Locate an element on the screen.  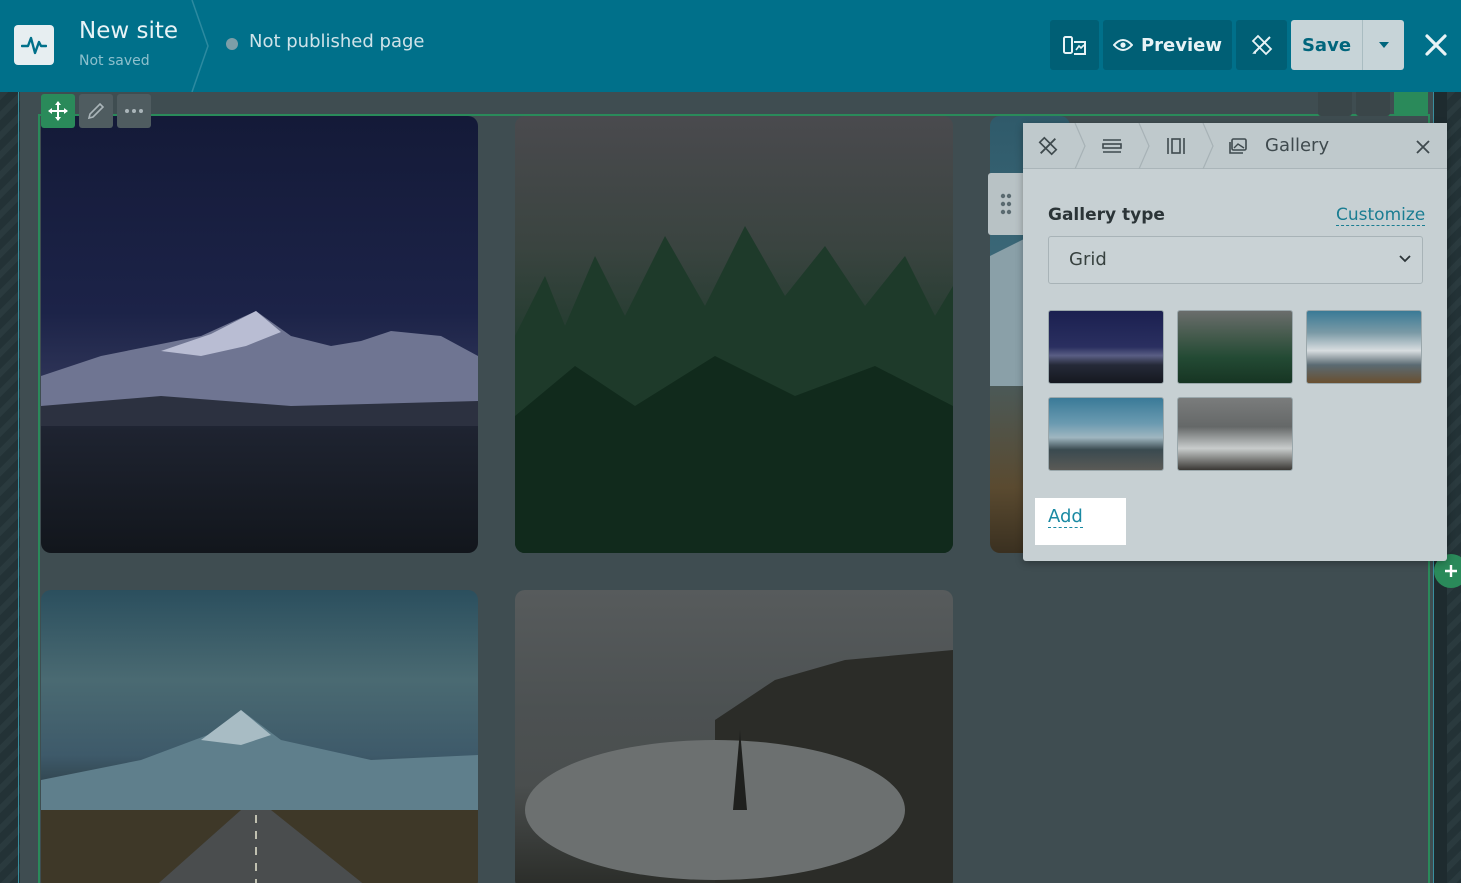
move-block-button is located at coordinates (58, 111).